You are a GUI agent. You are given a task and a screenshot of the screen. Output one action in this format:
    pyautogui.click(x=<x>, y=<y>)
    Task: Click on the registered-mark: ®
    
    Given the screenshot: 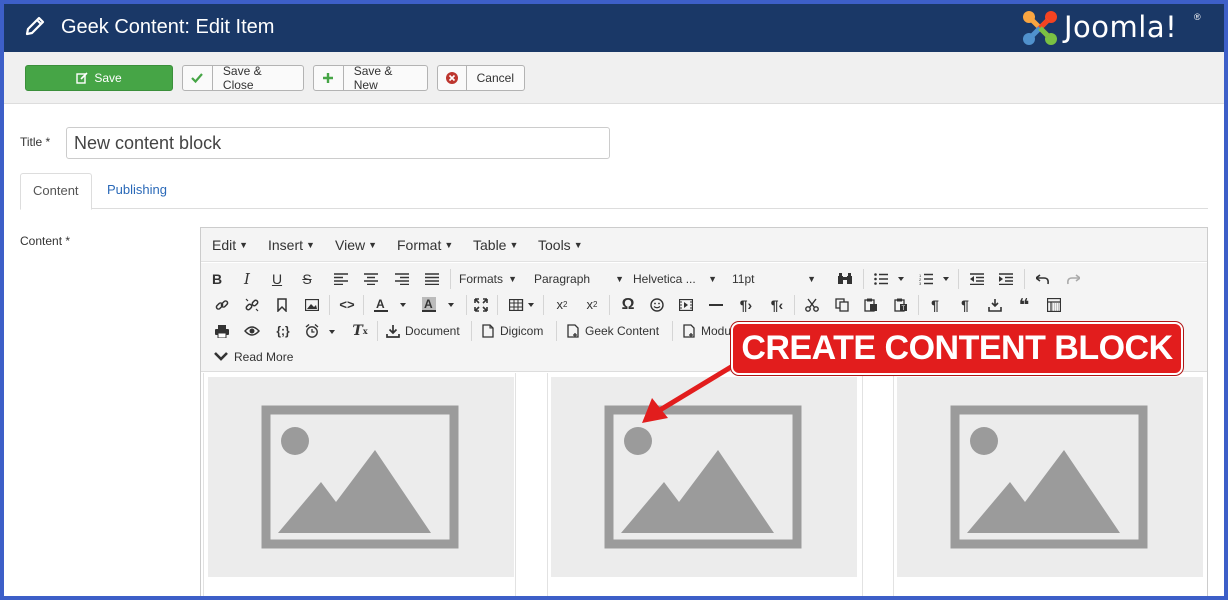 What is the action you would take?
    pyautogui.click(x=1197, y=17)
    